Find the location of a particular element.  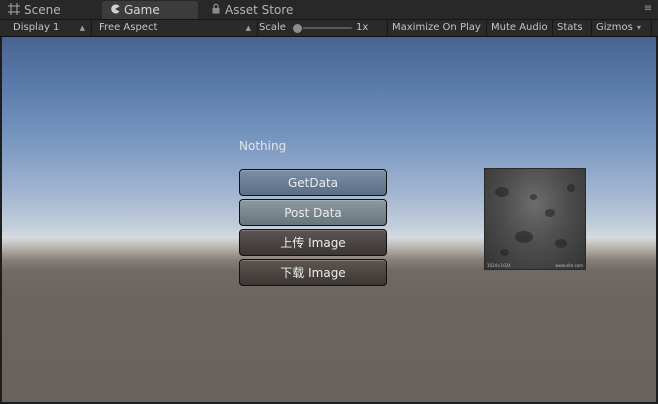

maximize-label: Maximize On Play is located at coordinates (436, 27).